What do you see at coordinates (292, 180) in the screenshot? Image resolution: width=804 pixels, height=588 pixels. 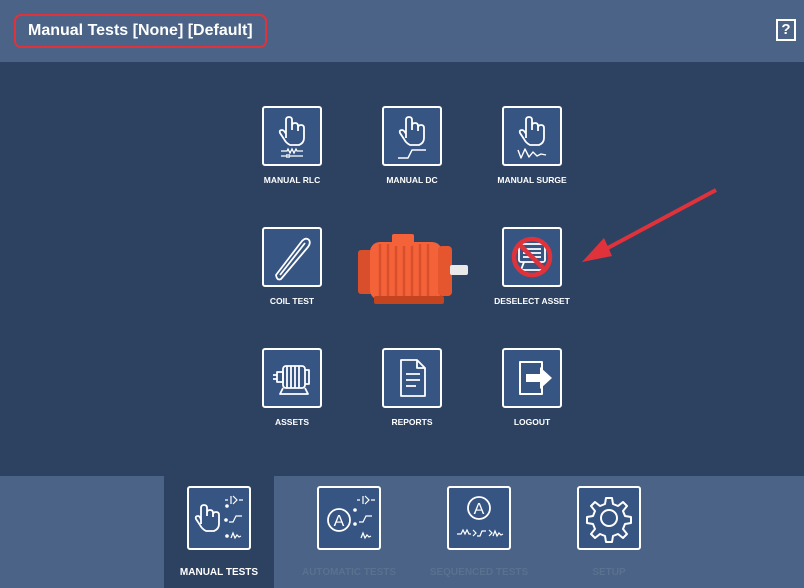 I see `manual-rlc-label: MANUAL RLC` at bounding box center [292, 180].